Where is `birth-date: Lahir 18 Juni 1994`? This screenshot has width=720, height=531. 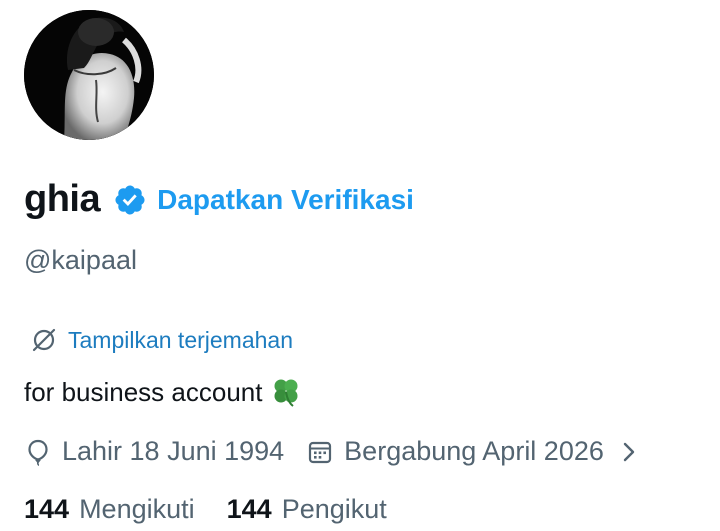
birth-date: Lahir 18 Juni 1994 is located at coordinates (154, 451).